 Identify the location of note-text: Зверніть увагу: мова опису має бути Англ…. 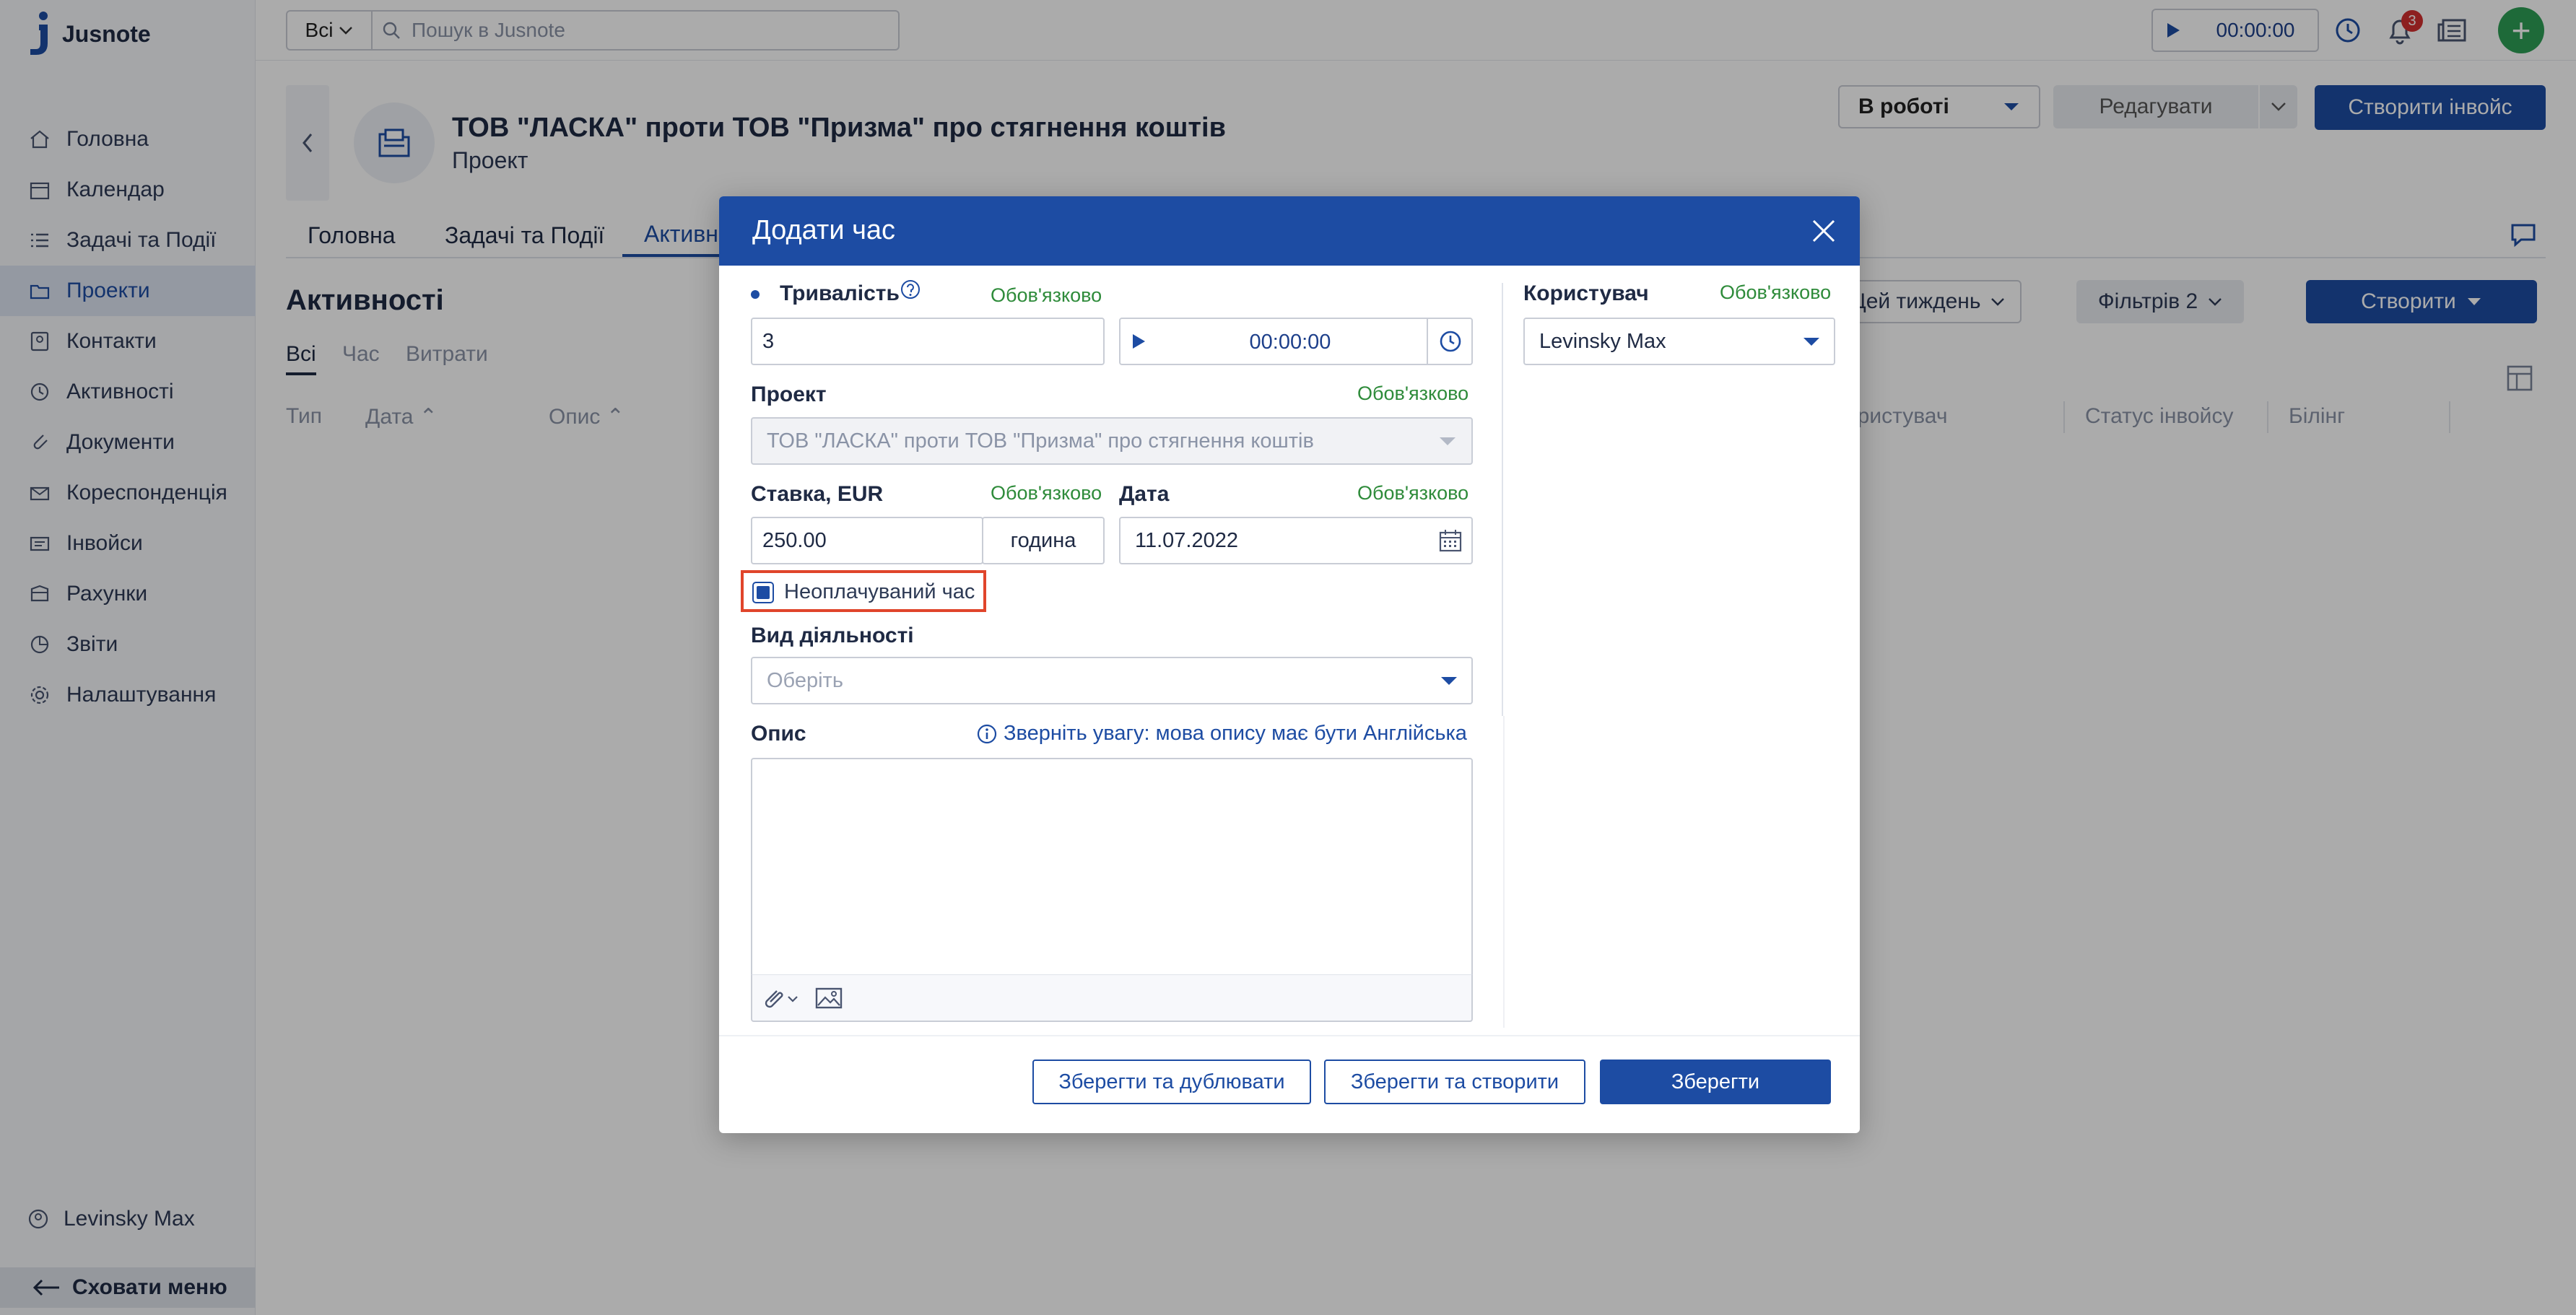
(1235, 733).